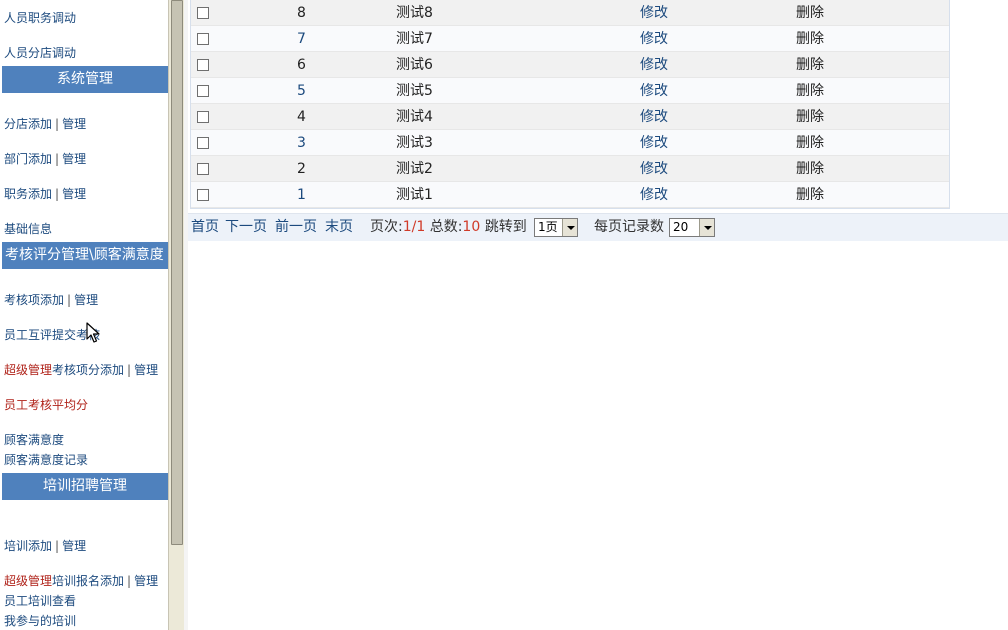 This screenshot has height=630, width=1008. Describe the element at coordinates (205, 227) in the screenshot. I see `first-page-link: 首页` at that location.